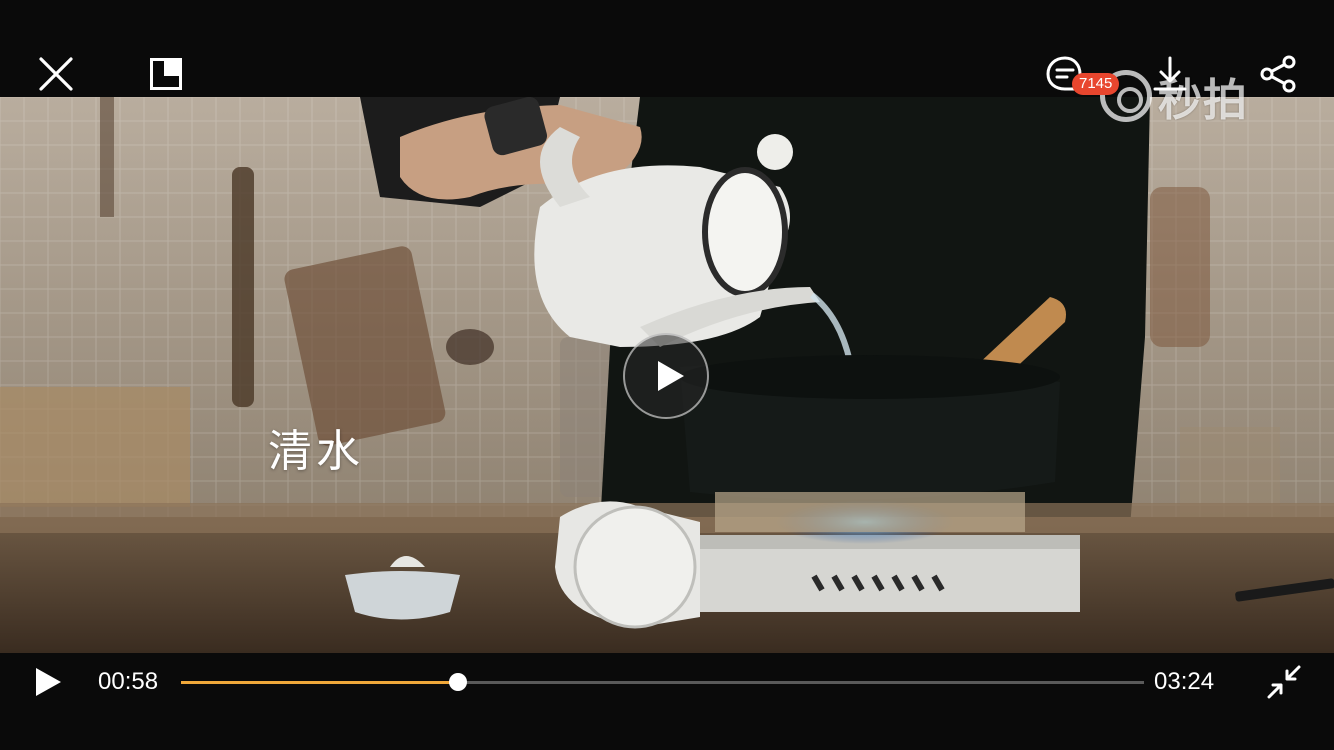  I want to click on share-button, so click(1278, 74).